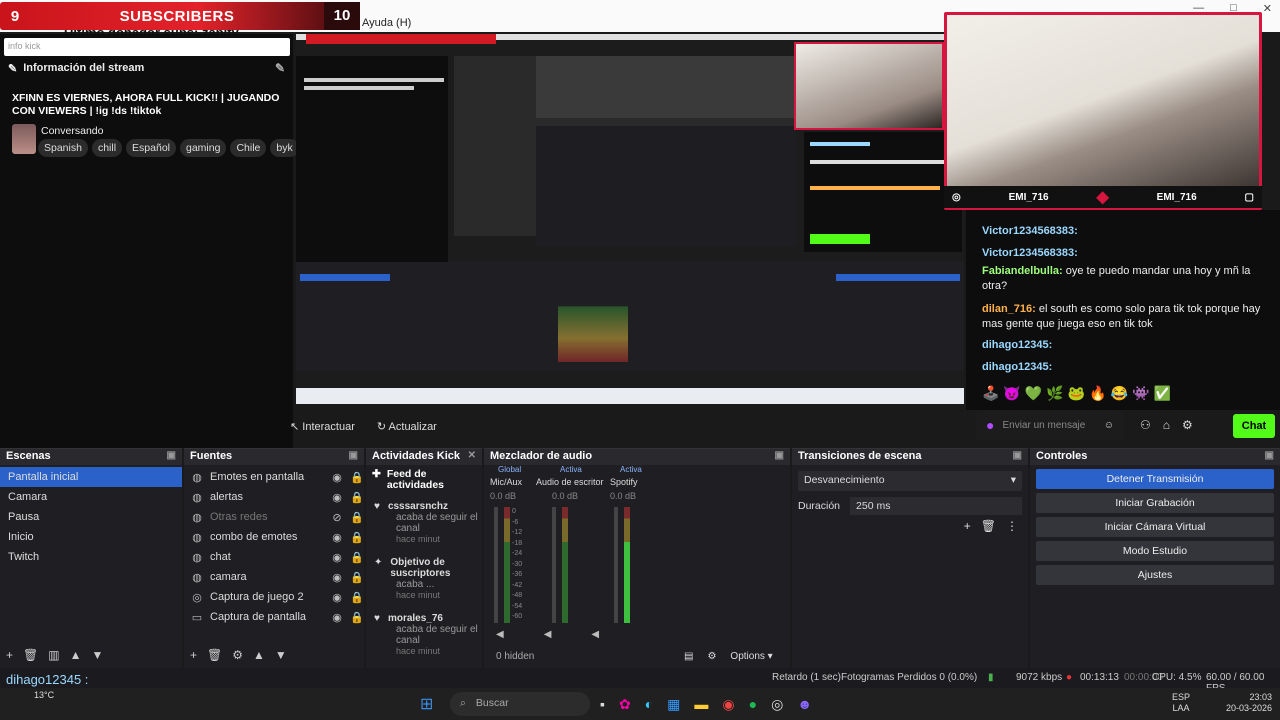 This screenshot has width=1280, height=720. I want to click on options-button: Options ▾, so click(751, 656).